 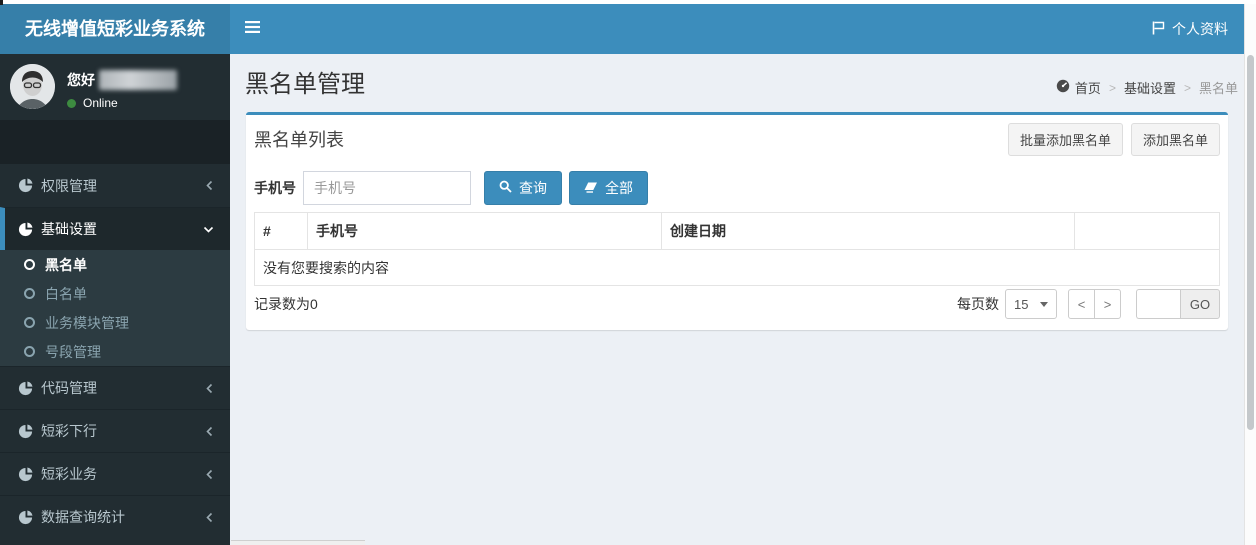 I want to click on search-row: 手机号 查询 全部, so click(x=451, y=188).